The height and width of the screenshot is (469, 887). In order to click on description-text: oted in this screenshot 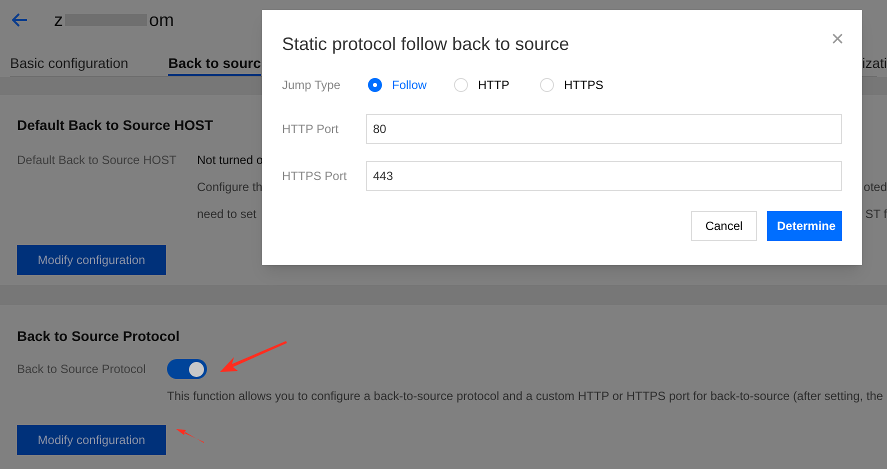, I will do `click(875, 187)`.